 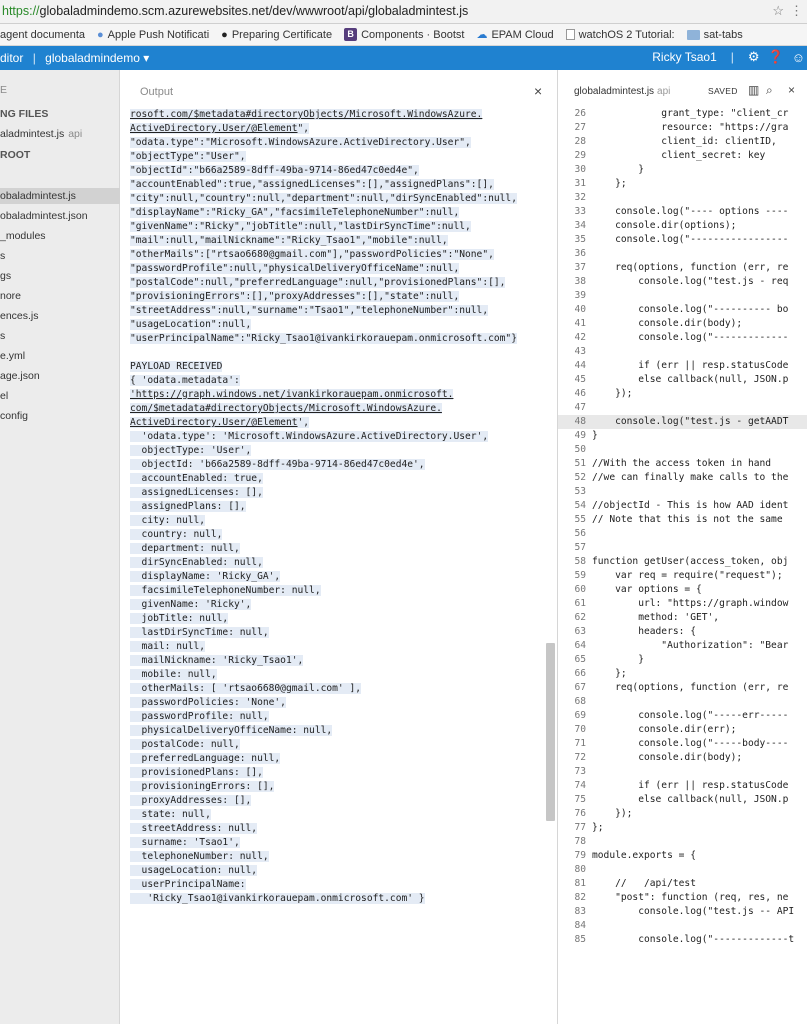 I want to click on sidebar-item-label: config, so click(x=14, y=416).